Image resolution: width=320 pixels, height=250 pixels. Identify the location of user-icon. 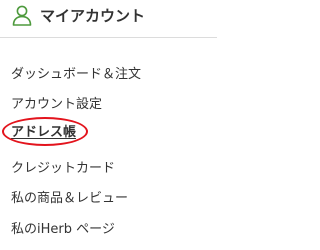
(22, 15).